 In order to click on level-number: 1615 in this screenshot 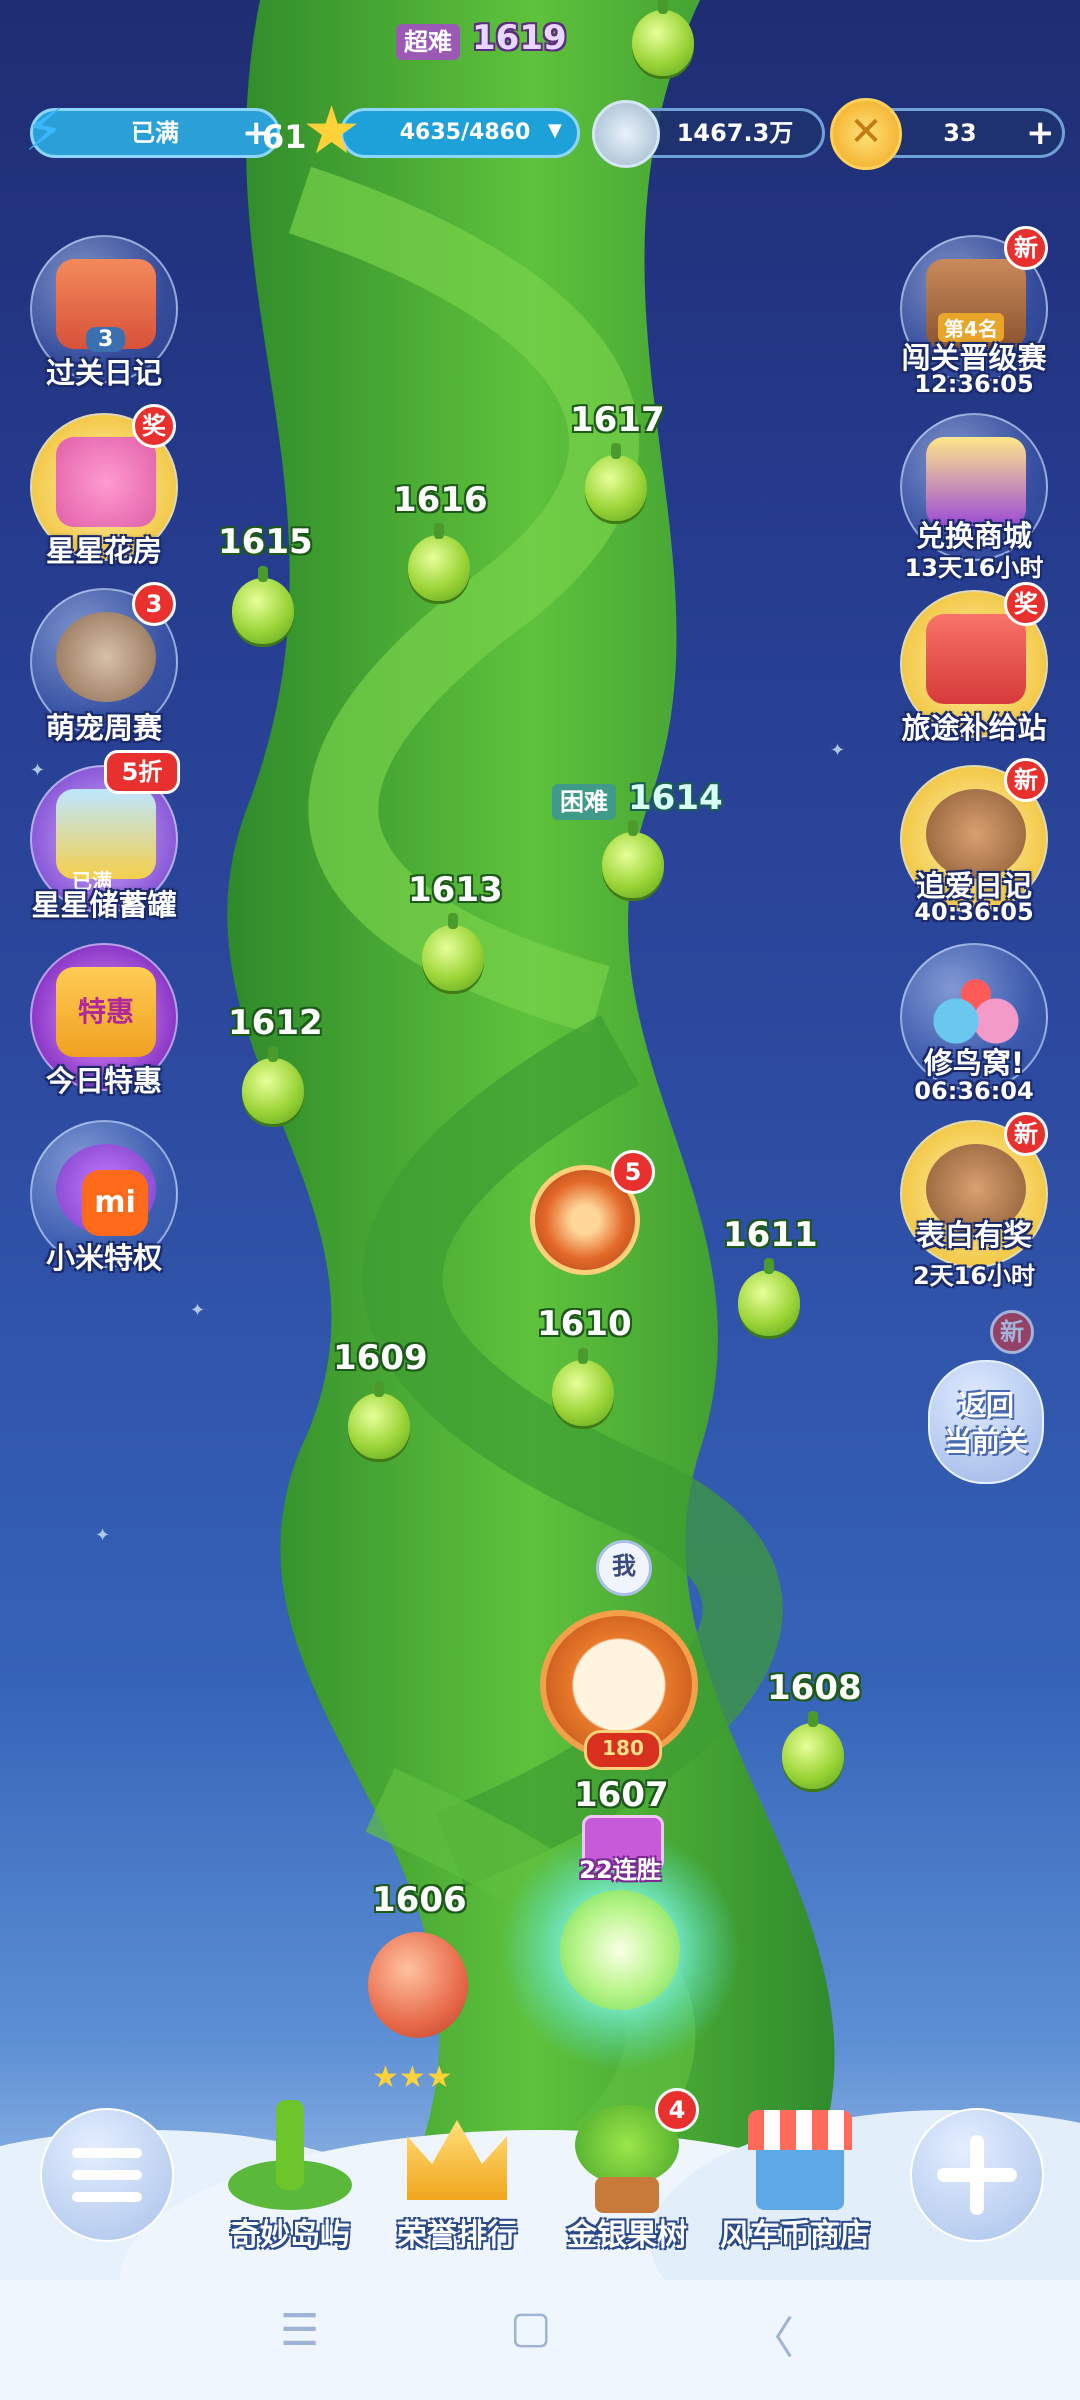, I will do `click(265, 542)`.